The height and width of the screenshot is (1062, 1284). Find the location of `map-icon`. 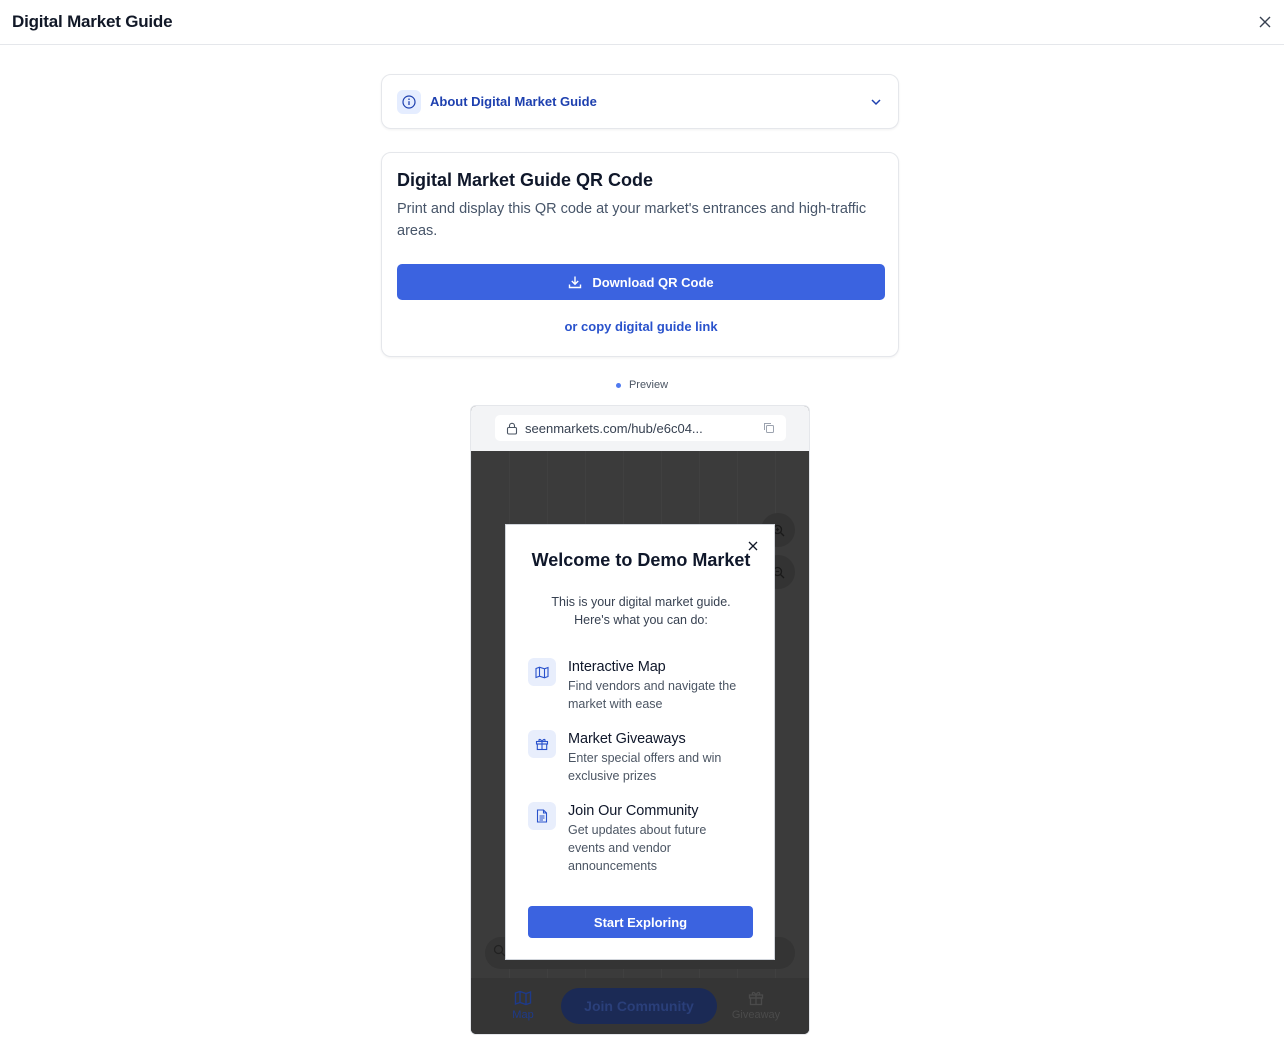

map-icon is located at coordinates (542, 672).